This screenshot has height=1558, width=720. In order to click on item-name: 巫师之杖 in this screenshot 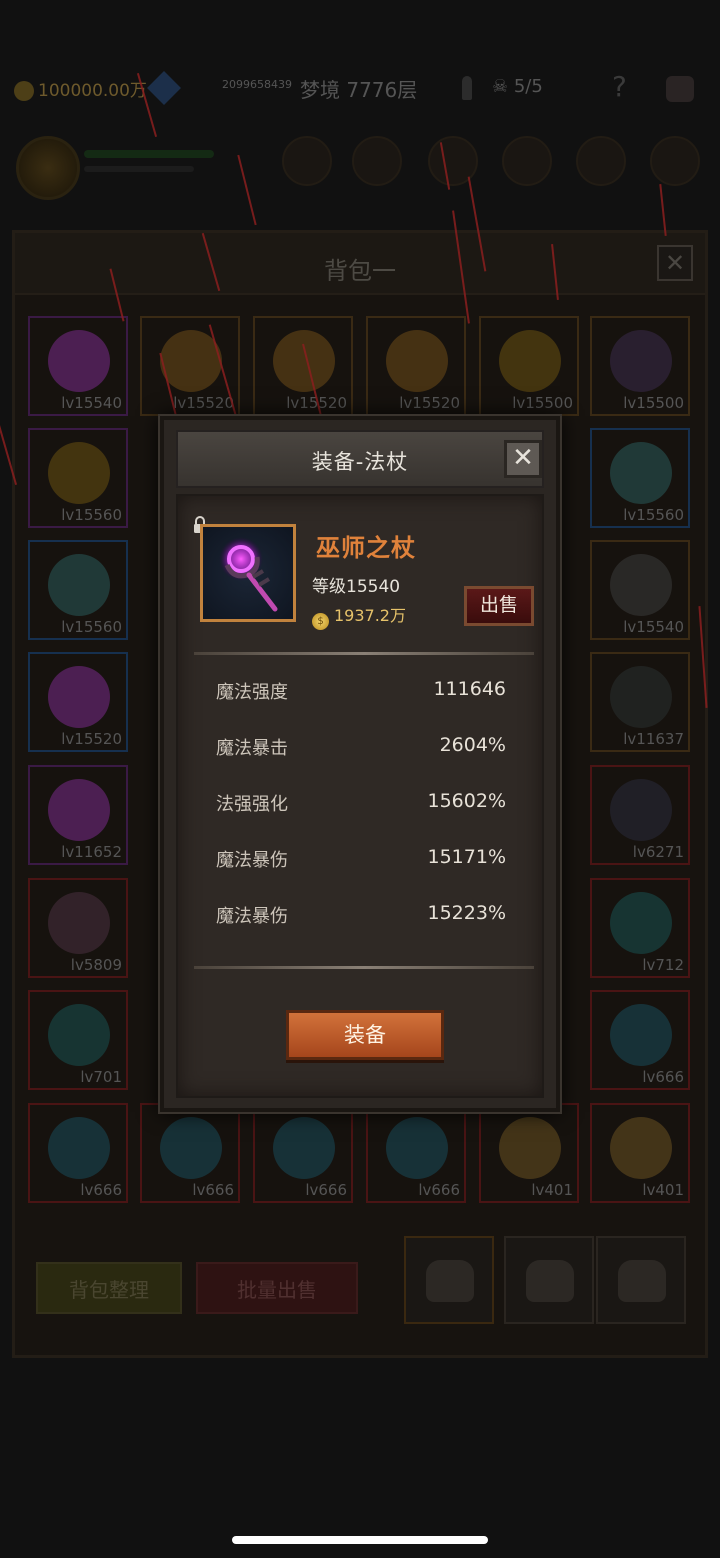, I will do `click(366, 548)`.